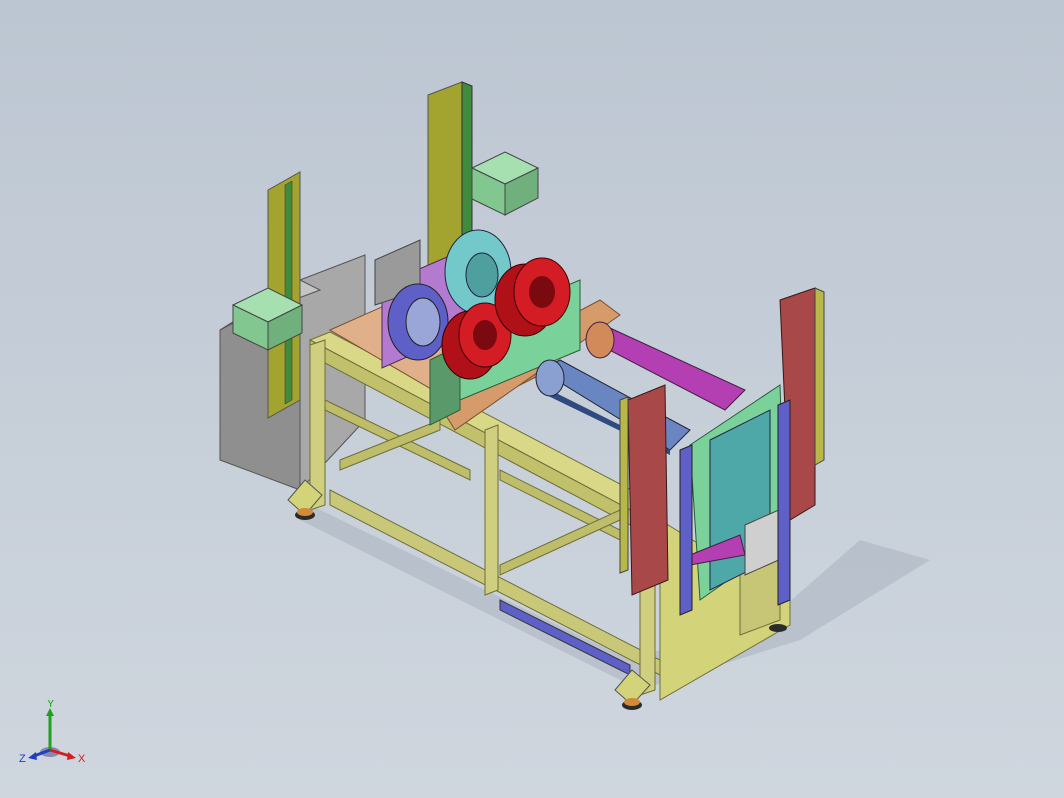 Image resolution: width=1064 pixels, height=798 pixels. Describe the element at coordinates (418, 322) in the screenshot. I see `left-flange` at that location.